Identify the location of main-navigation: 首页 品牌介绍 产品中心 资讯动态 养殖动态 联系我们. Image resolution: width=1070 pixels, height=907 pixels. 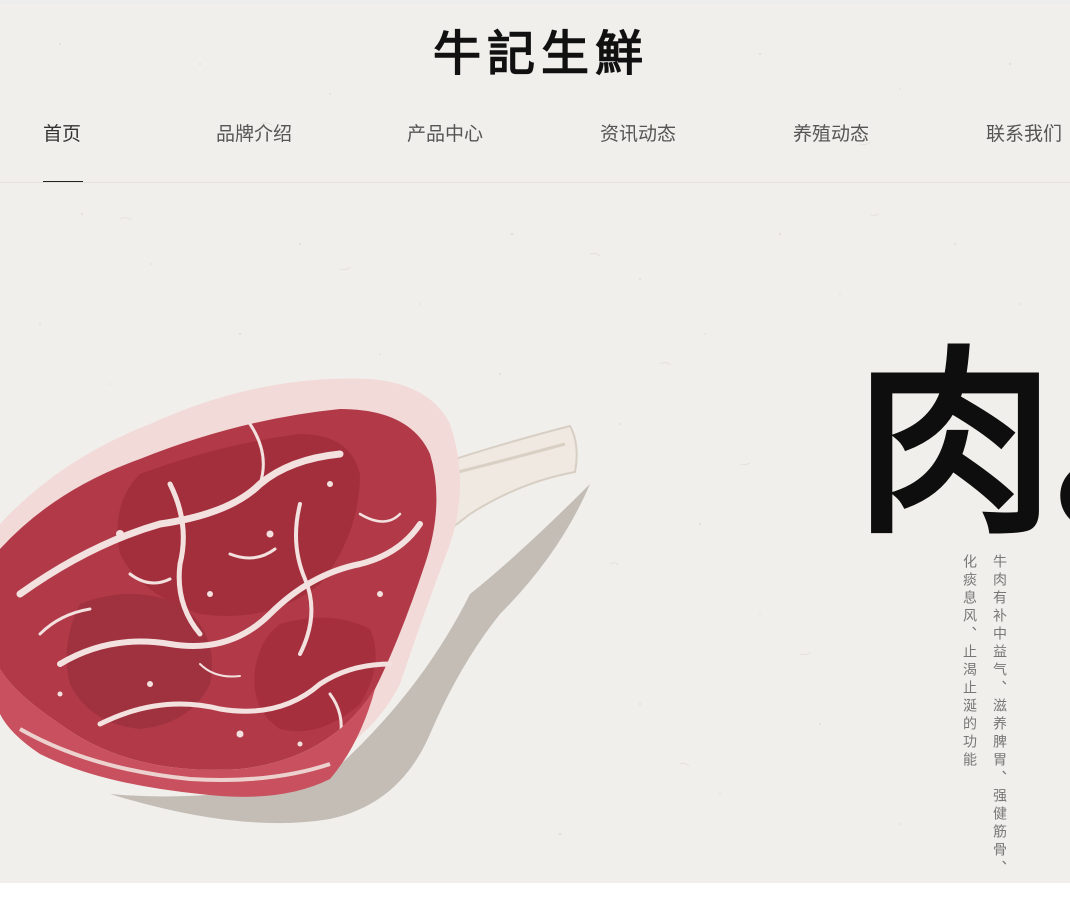
(535, 144).